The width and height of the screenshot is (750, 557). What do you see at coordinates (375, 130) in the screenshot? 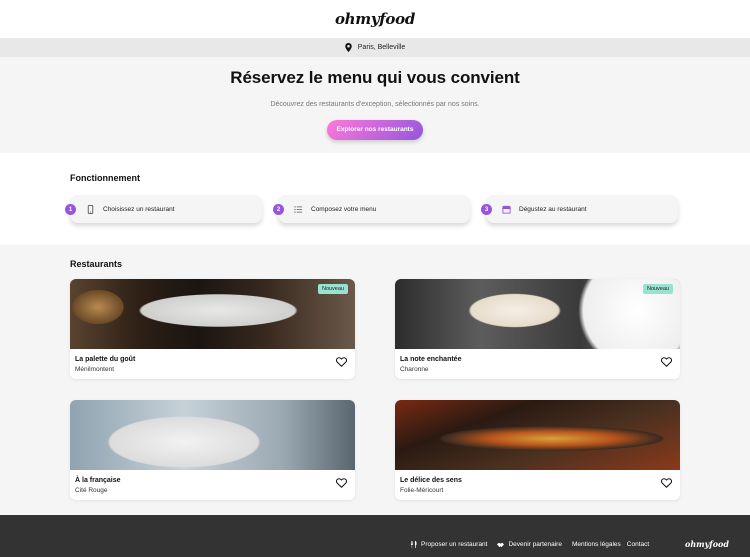
I see `explore-restaurants-button: Explorer nos restaurants` at bounding box center [375, 130].